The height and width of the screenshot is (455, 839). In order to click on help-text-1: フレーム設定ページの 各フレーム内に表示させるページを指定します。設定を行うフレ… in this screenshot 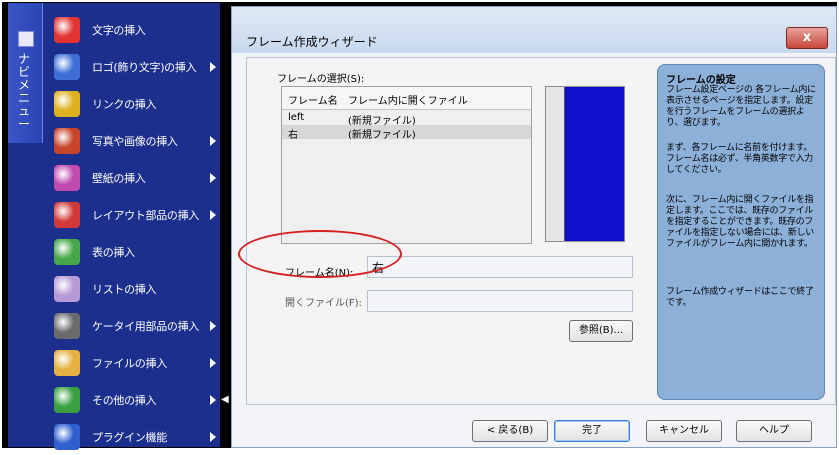, I will do `click(741, 106)`.